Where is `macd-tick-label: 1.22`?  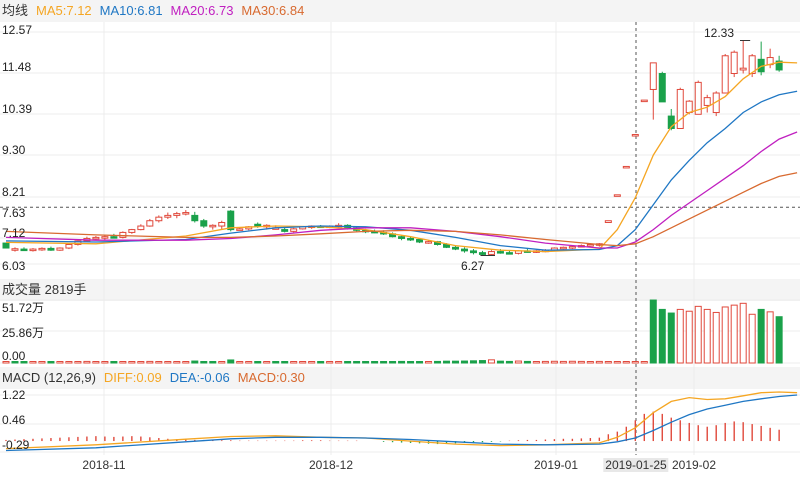 macd-tick-label: 1.22 is located at coordinates (14, 395).